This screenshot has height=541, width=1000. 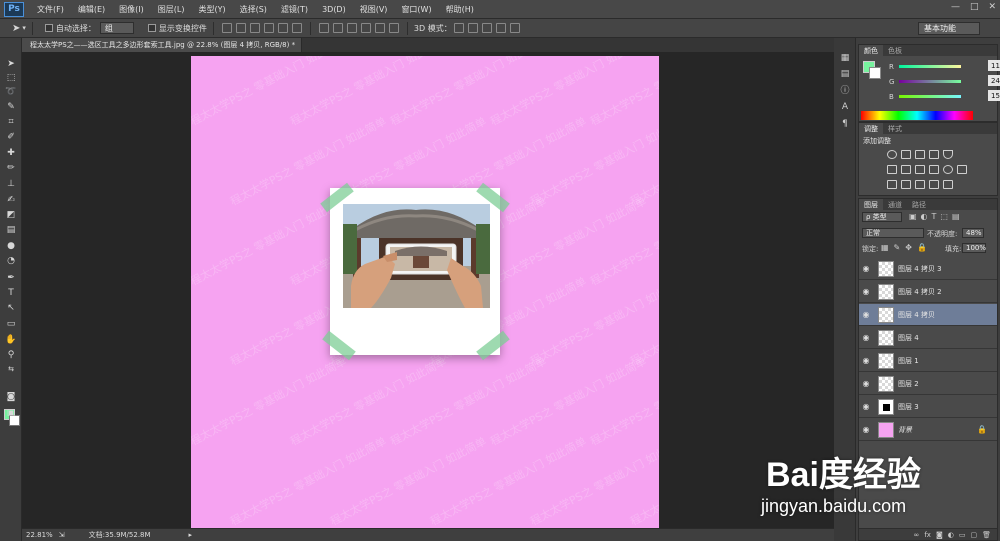 What do you see at coordinates (845, 123) in the screenshot?
I see `paragraph-panel-icon: ¶` at bounding box center [845, 123].